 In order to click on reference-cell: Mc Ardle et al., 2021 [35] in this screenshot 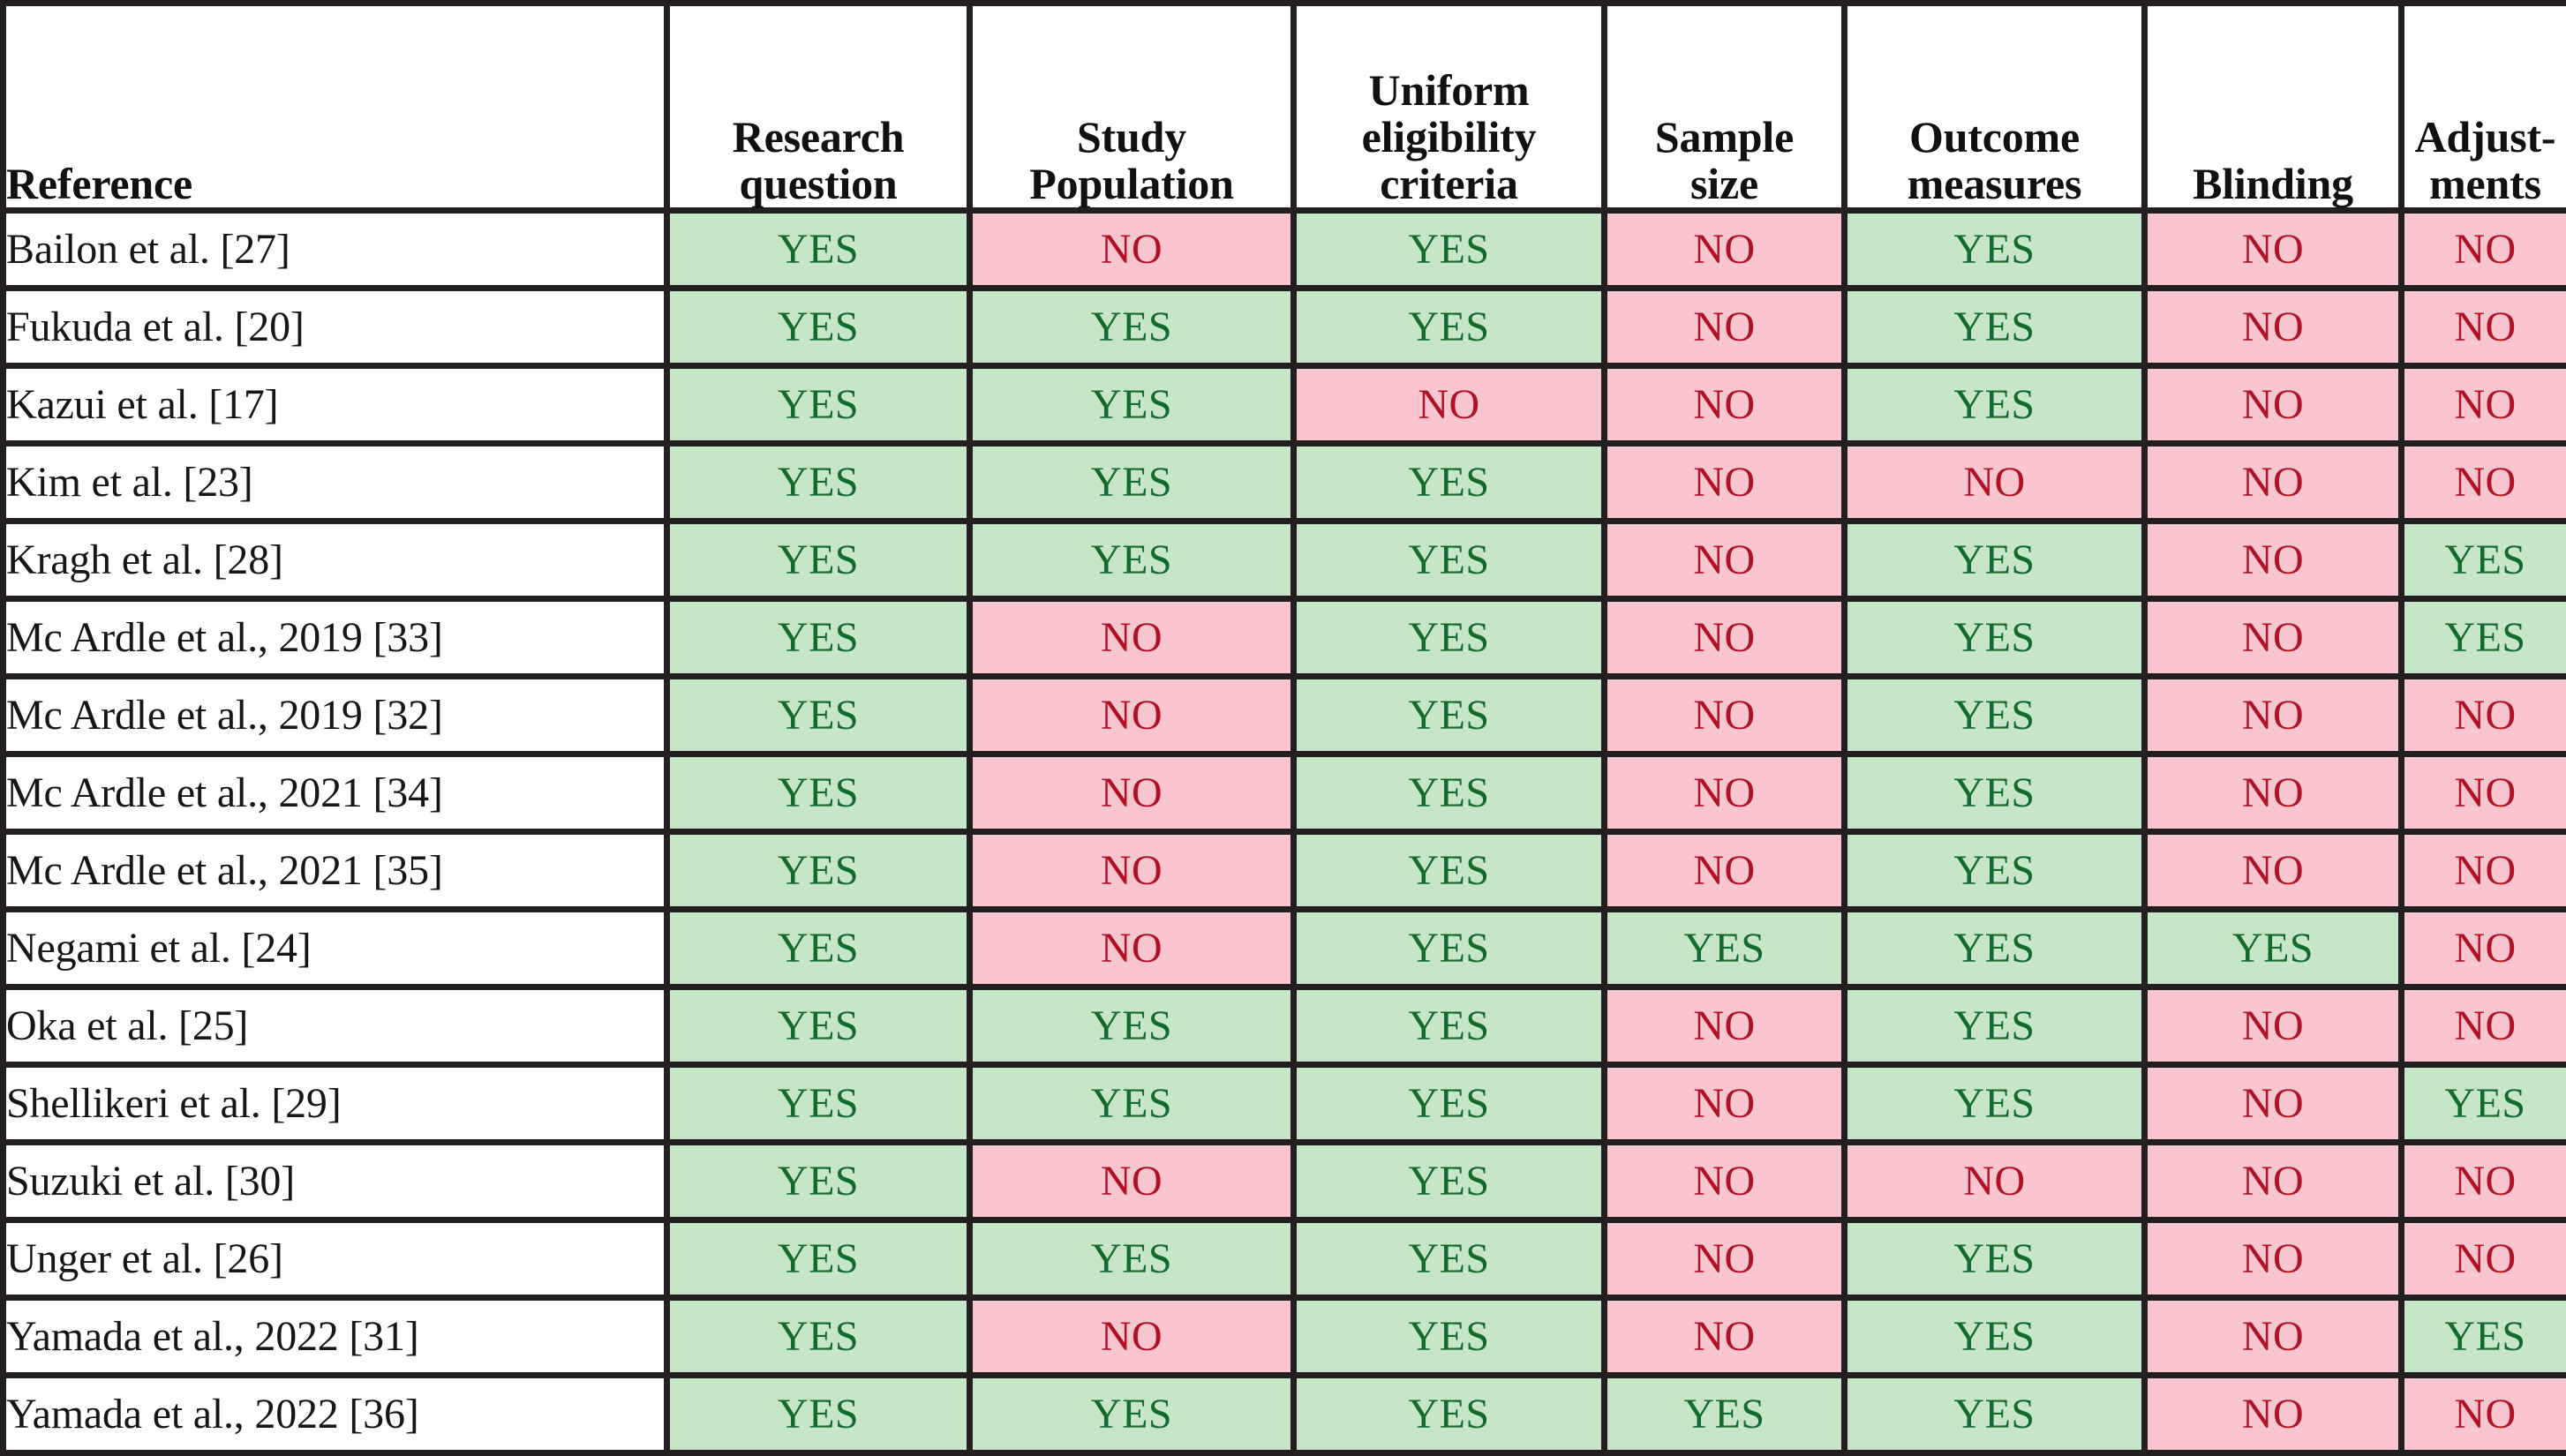, I will do `click(335, 871)`.